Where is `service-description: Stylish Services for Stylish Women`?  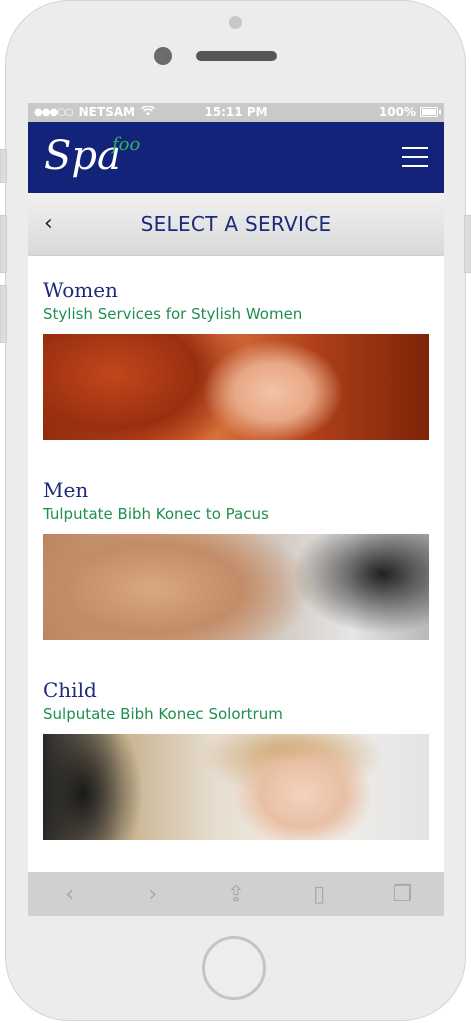 service-description: Stylish Services for Stylish Women is located at coordinates (173, 314).